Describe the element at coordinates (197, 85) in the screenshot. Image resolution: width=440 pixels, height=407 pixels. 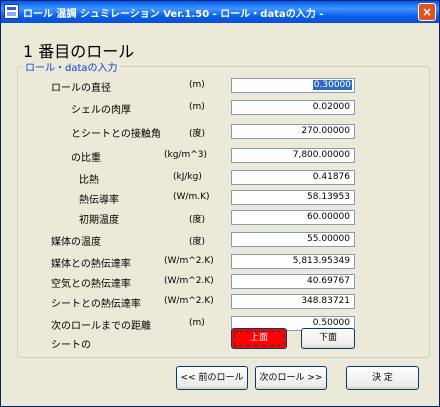
I see `roll-diameter-unit: (m)` at that location.